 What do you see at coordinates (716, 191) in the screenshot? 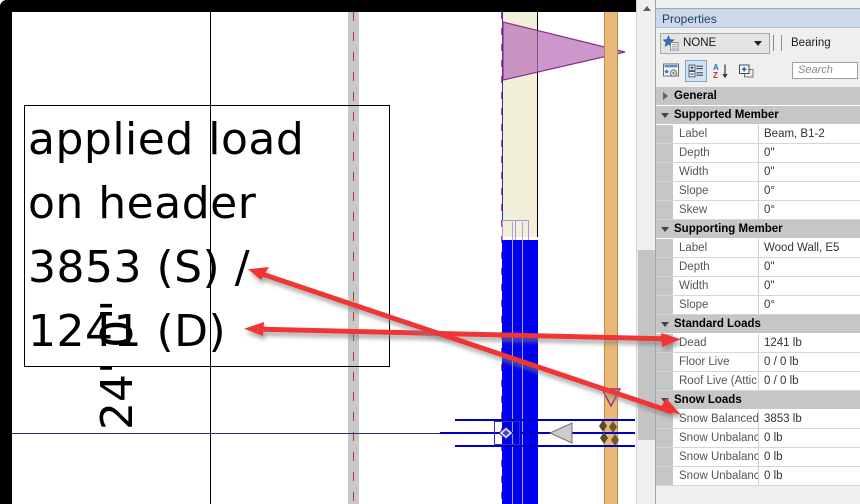
I see `property-name: Slope` at bounding box center [716, 191].